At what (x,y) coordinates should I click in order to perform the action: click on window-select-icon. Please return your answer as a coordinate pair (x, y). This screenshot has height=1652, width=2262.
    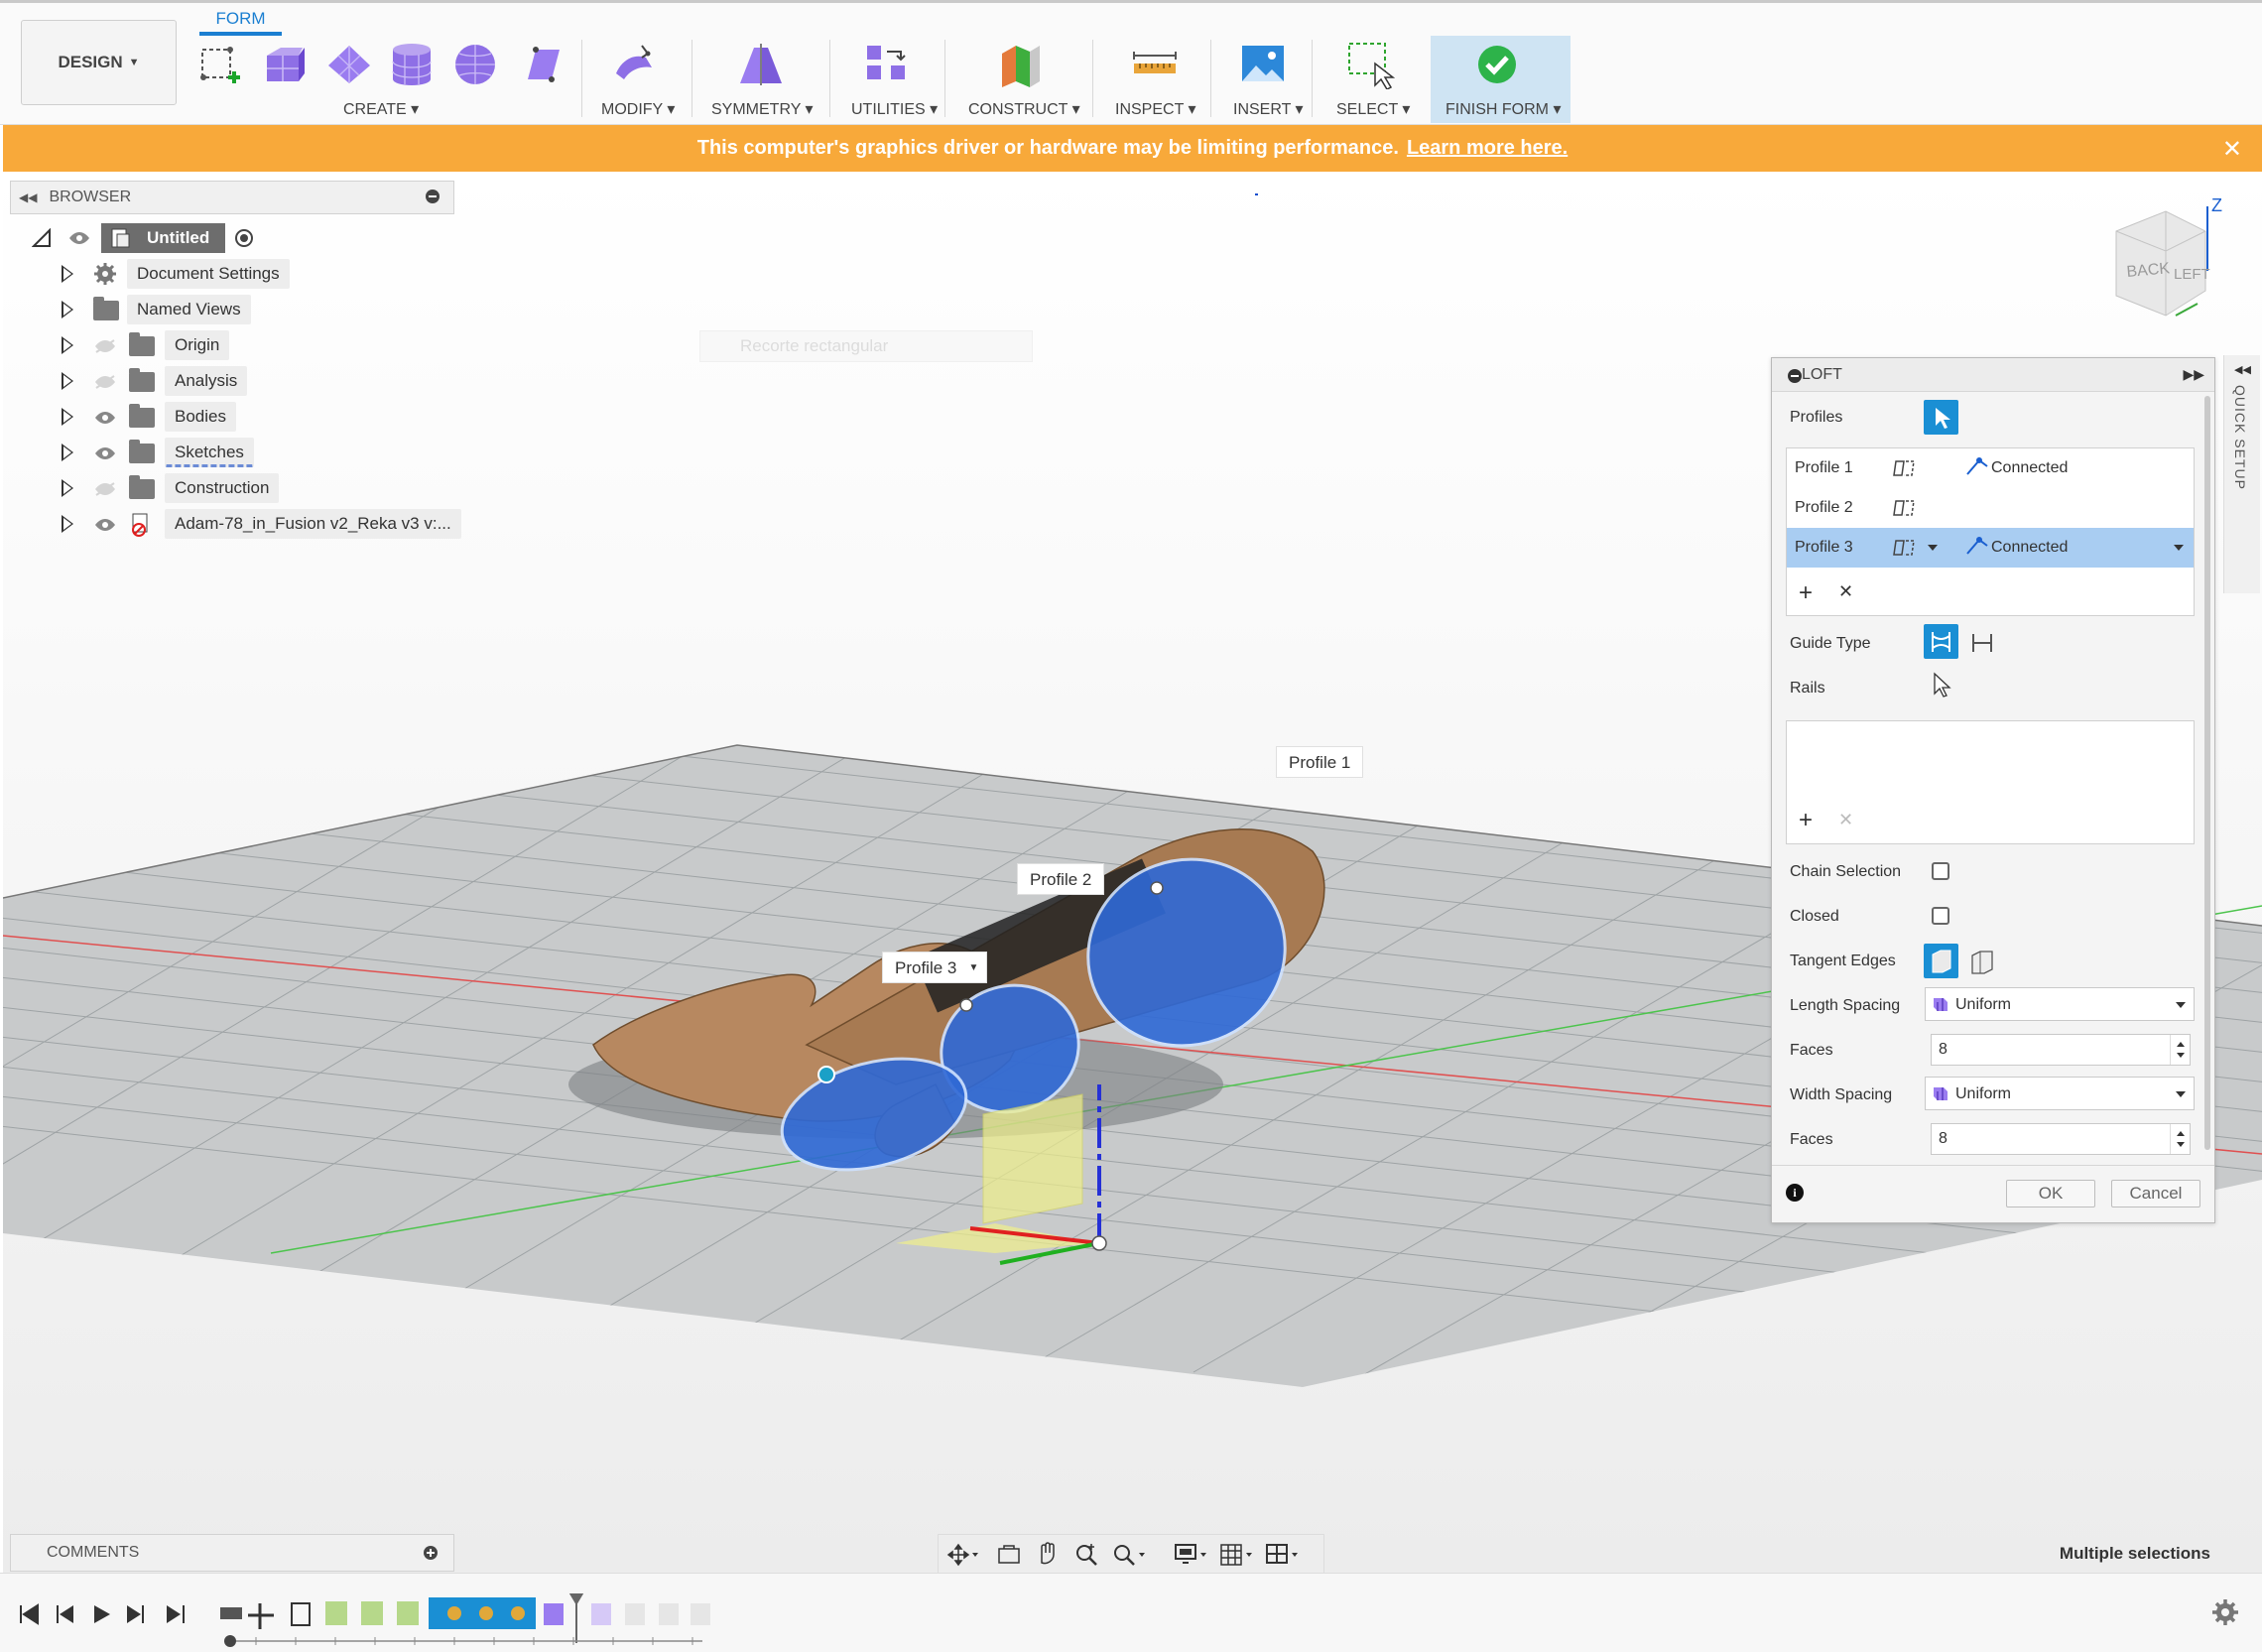
    Looking at the image, I should click on (1370, 64).